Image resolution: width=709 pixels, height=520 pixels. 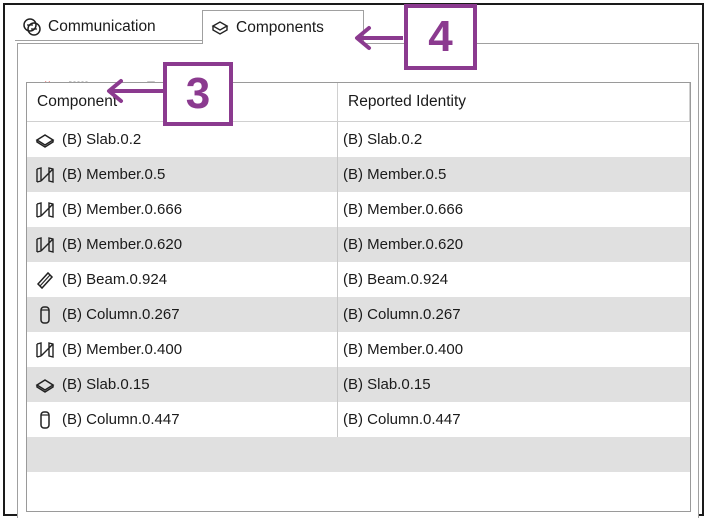 I want to click on identity-cell: (B) Member.0.620, so click(x=403, y=244).